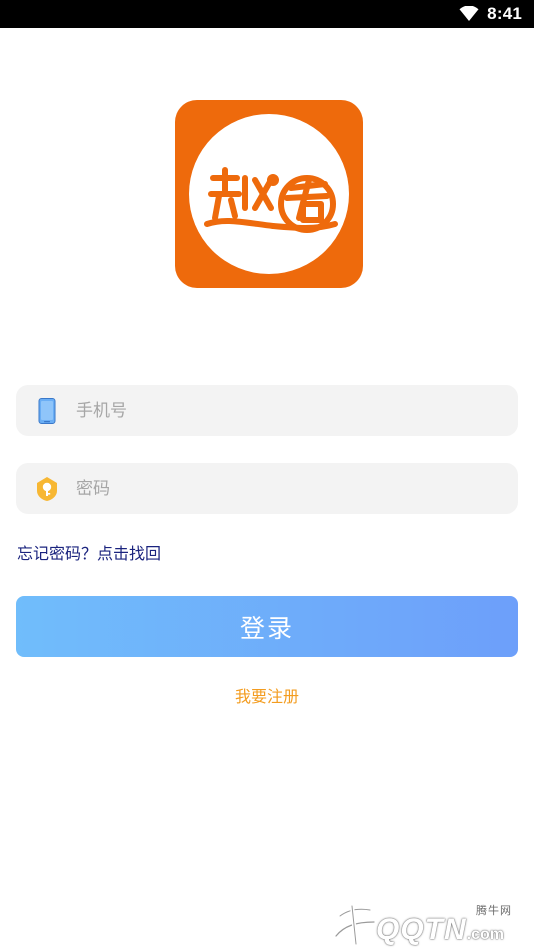 The image size is (534, 949). Describe the element at coordinates (504, 13) in the screenshot. I see `status-time: 8:41` at that location.